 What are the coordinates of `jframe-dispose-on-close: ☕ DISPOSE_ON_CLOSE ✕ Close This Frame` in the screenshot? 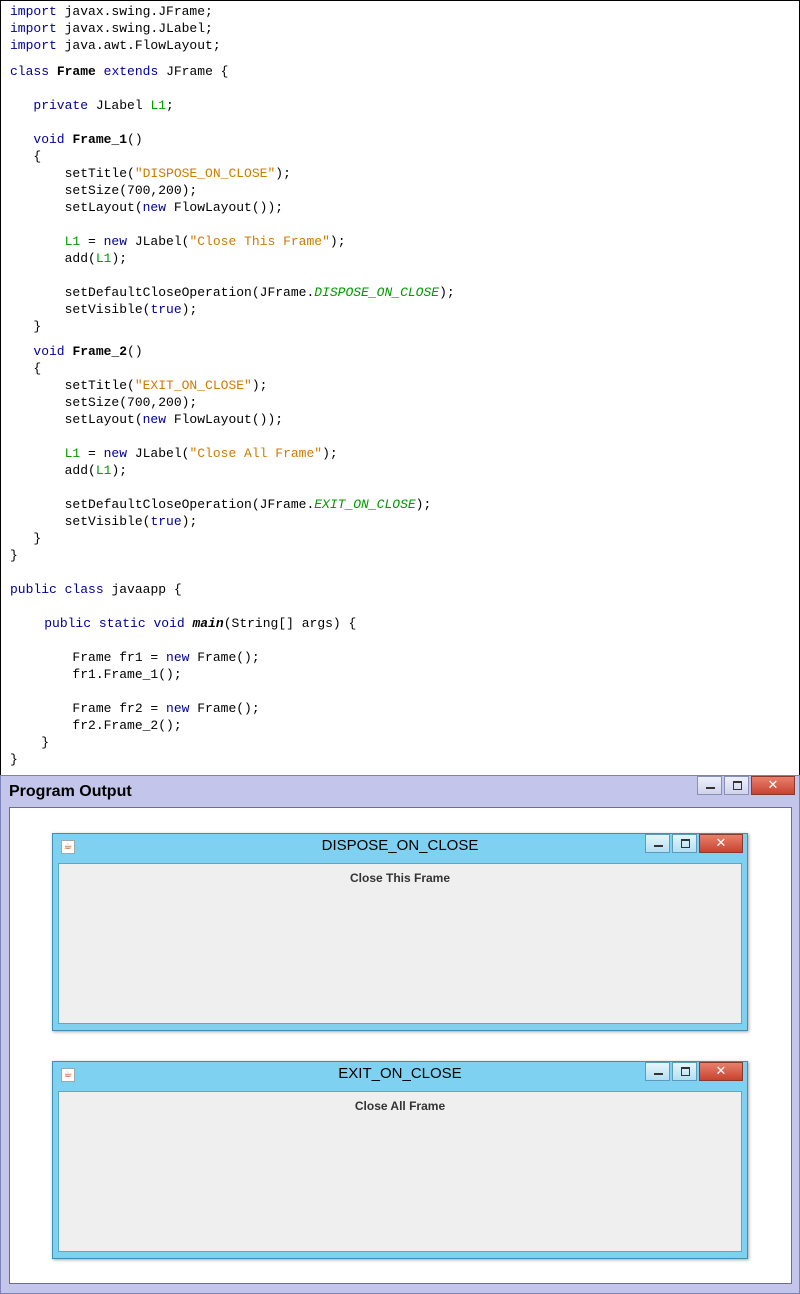 It's located at (400, 932).